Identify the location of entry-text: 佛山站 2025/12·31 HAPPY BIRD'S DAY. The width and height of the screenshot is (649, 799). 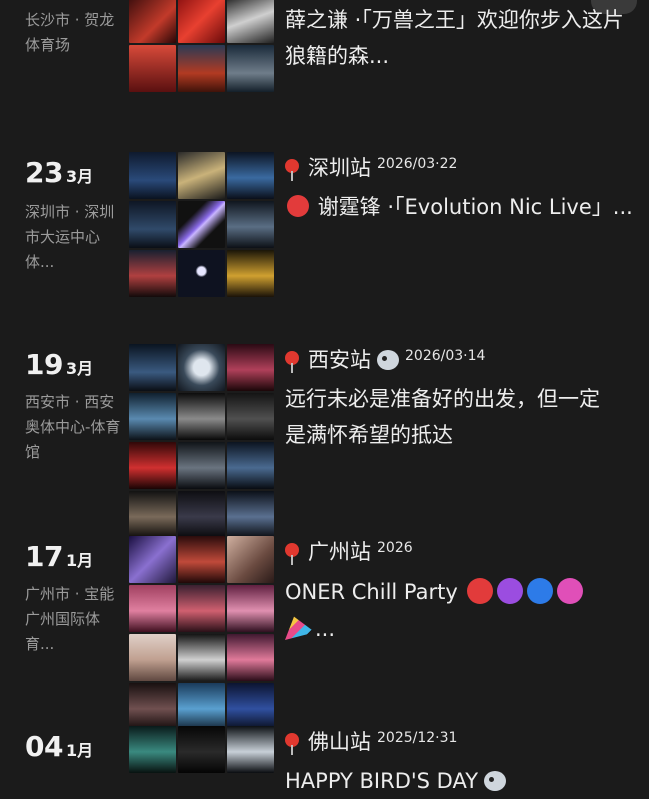
(460, 761).